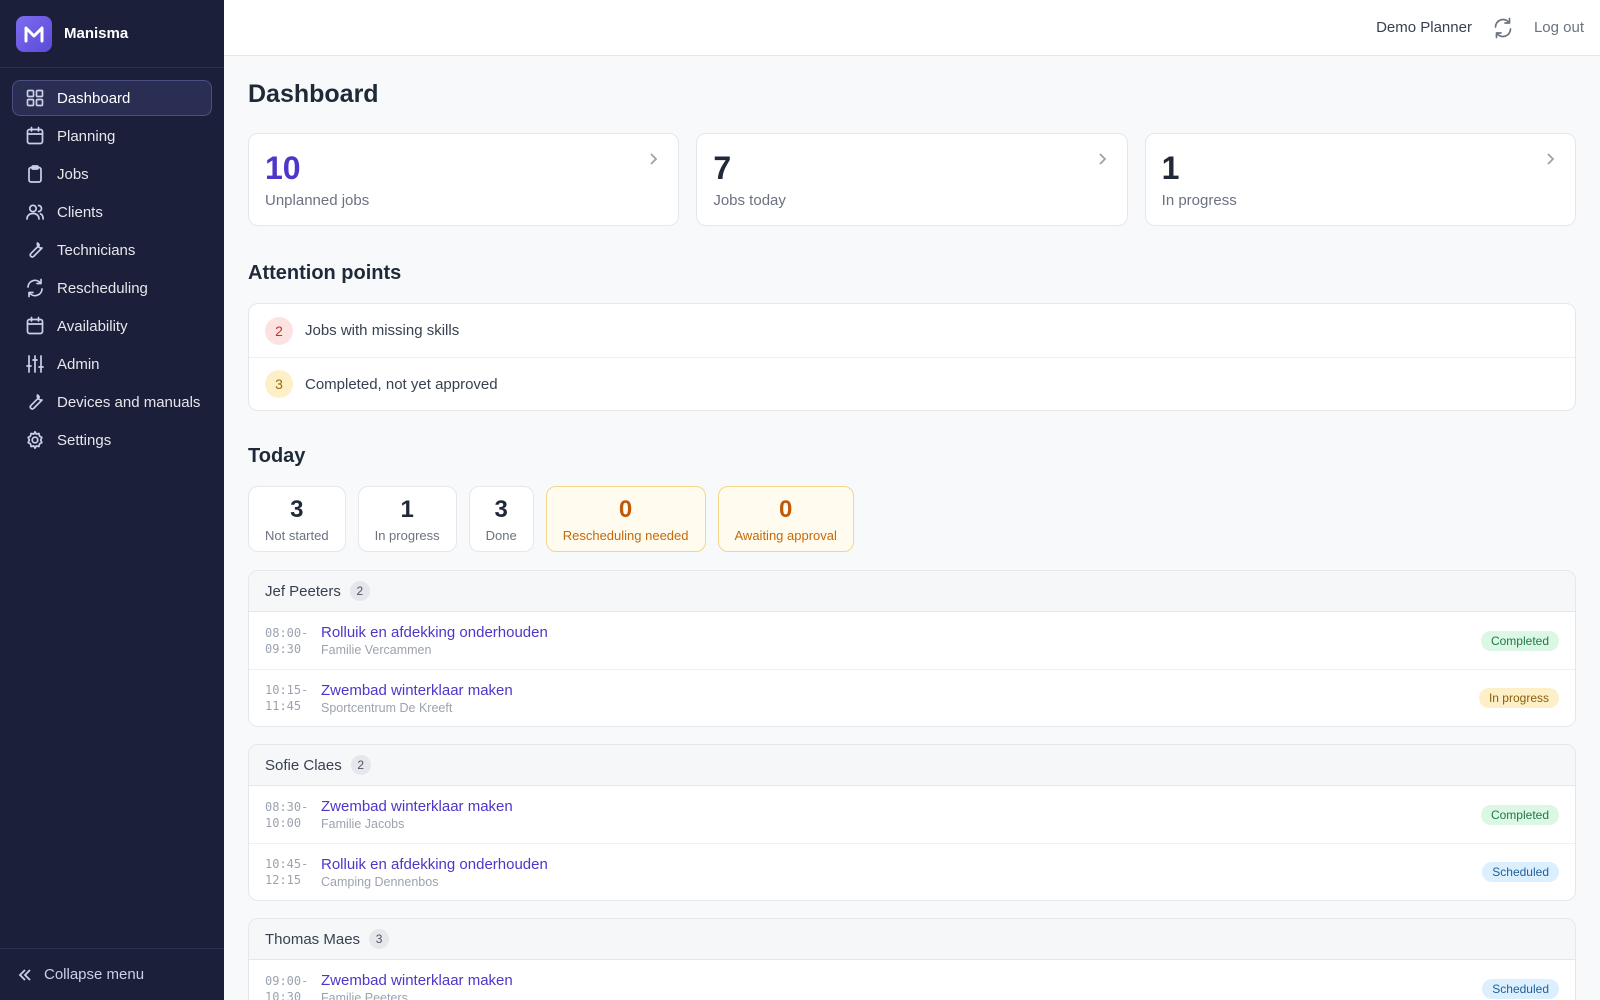 The height and width of the screenshot is (1000, 1600). I want to click on user-name: Demo Planner, so click(1424, 27).